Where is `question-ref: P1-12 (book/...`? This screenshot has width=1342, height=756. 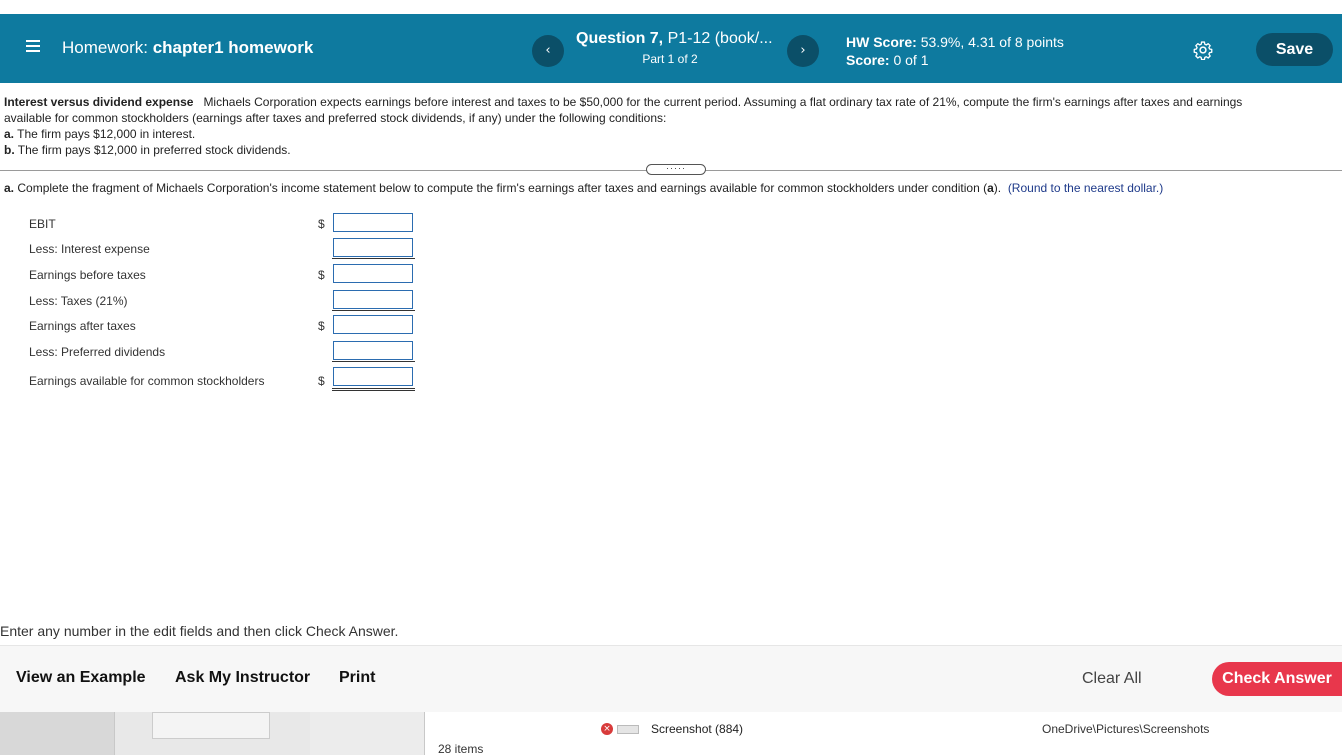
question-ref: P1-12 (book/... is located at coordinates (720, 38).